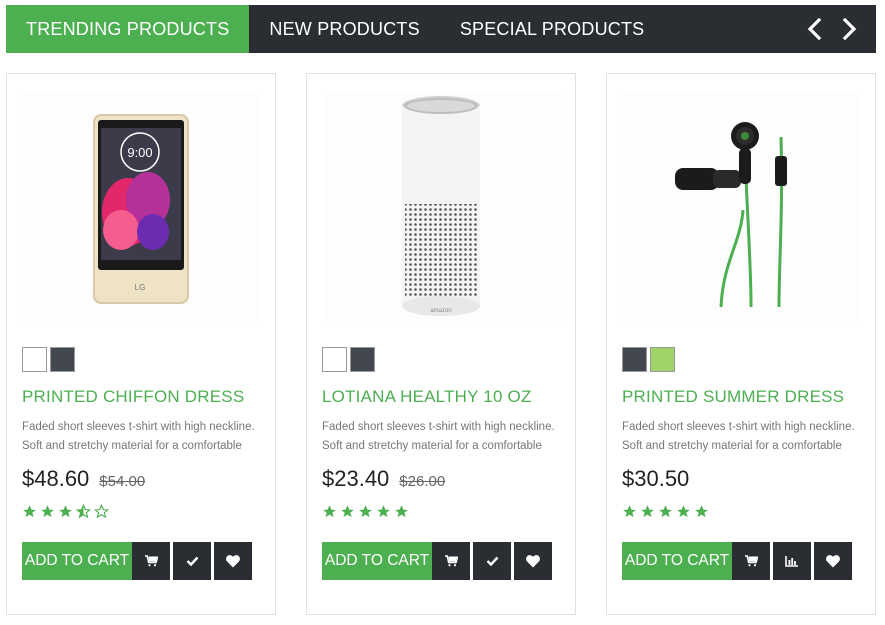 The image size is (885, 625). Describe the element at coordinates (442, 397) in the screenshot. I see `product-name: LOTIANA HEALTHY 10 OZ` at that location.